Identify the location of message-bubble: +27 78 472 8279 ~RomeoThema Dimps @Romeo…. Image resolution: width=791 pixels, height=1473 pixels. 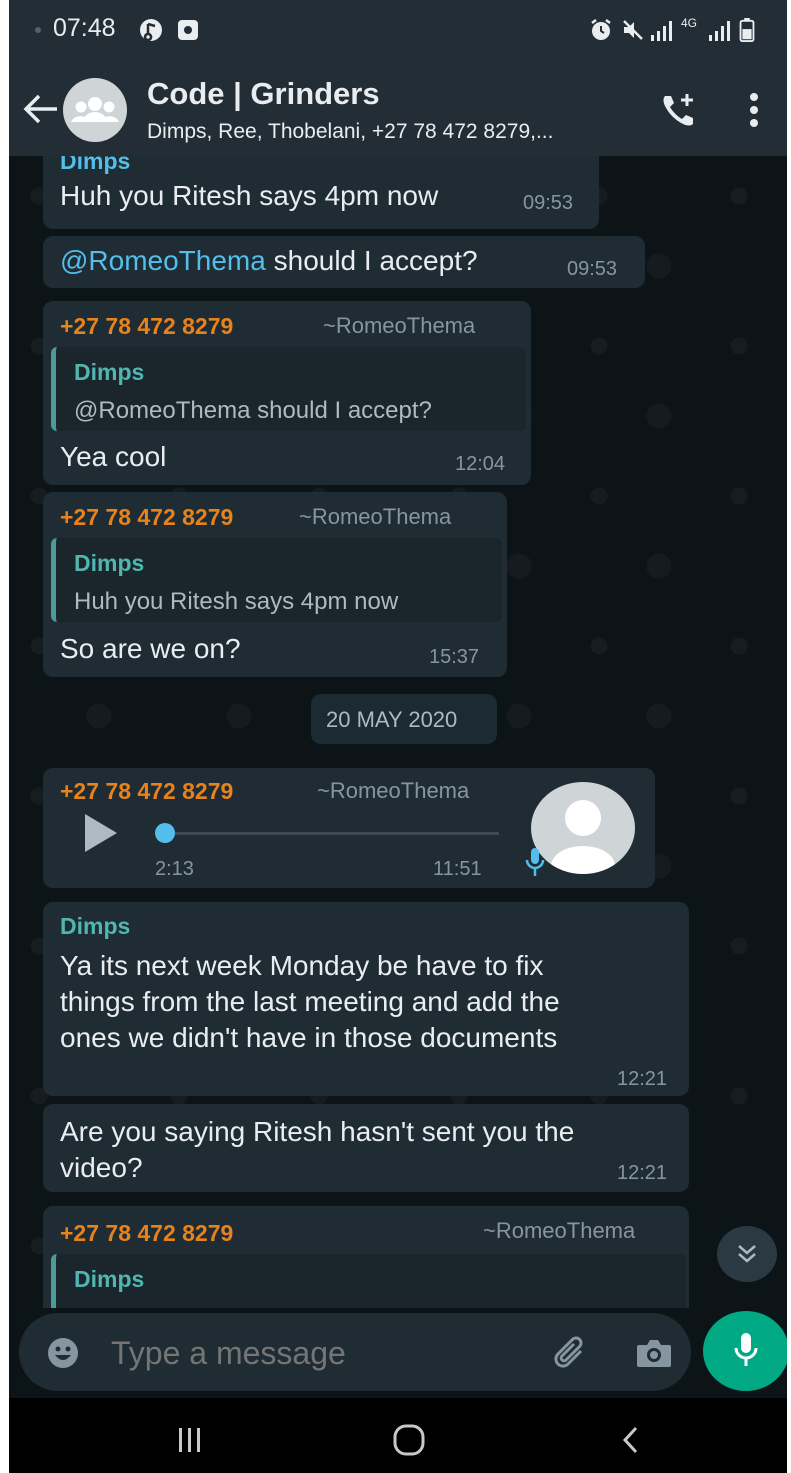
(287, 393).